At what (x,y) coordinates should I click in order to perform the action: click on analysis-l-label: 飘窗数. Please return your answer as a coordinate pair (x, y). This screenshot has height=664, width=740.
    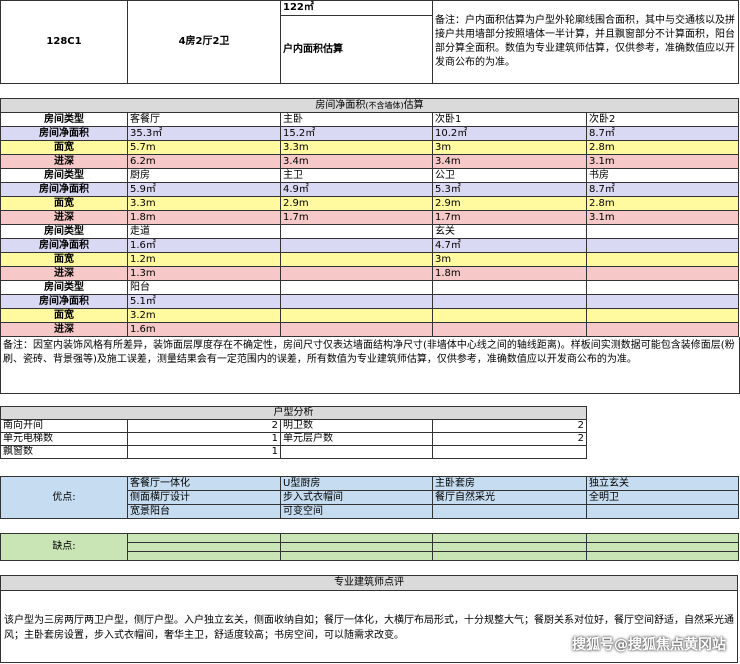
    Looking at the image, I should click on (64, 452).